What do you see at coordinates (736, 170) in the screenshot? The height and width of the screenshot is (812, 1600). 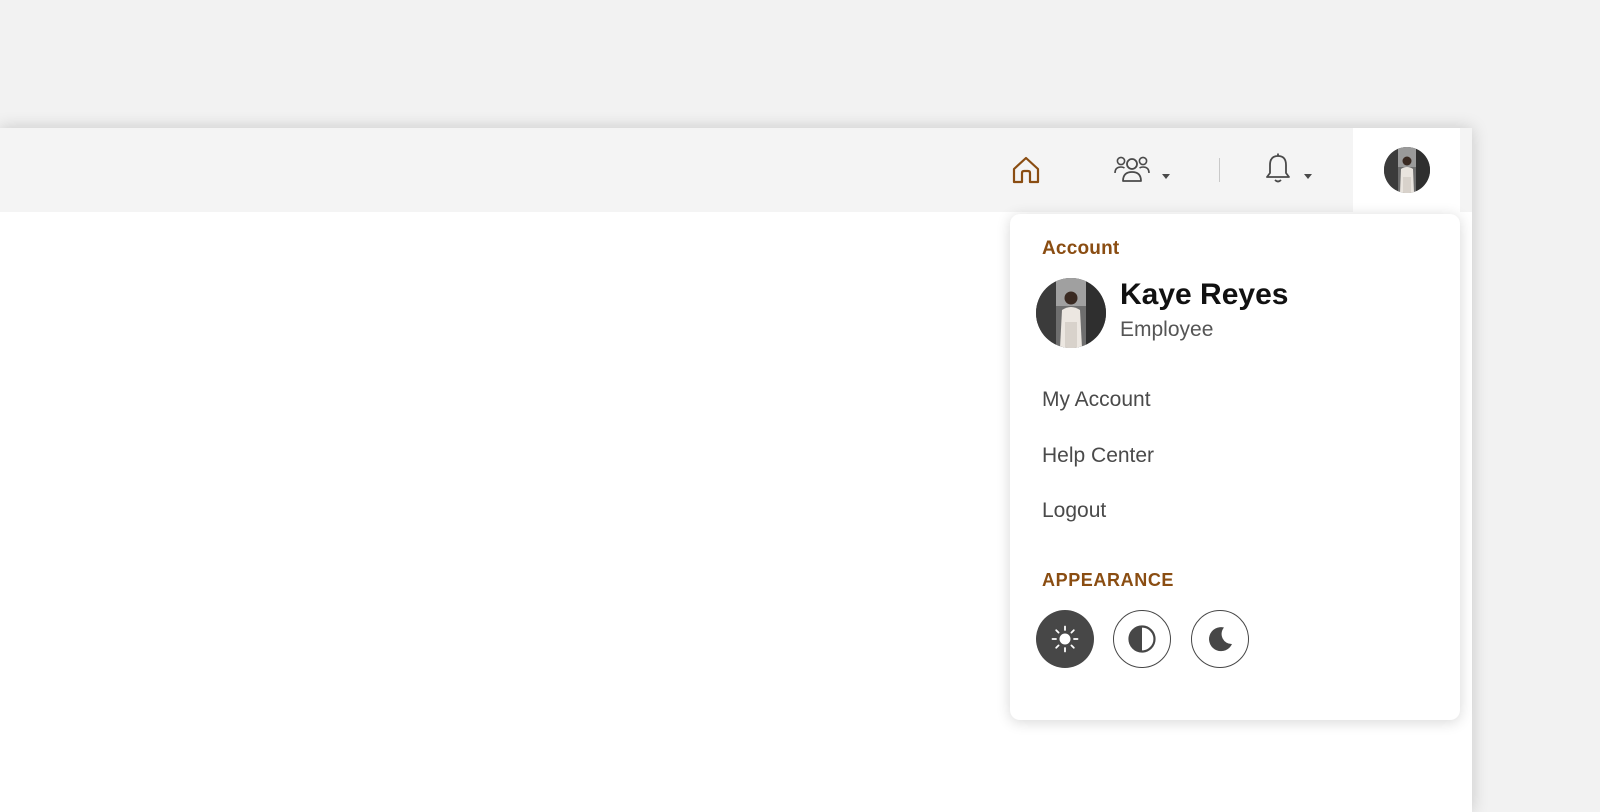 I see `top-navbar` at bounding box center [736, 170].